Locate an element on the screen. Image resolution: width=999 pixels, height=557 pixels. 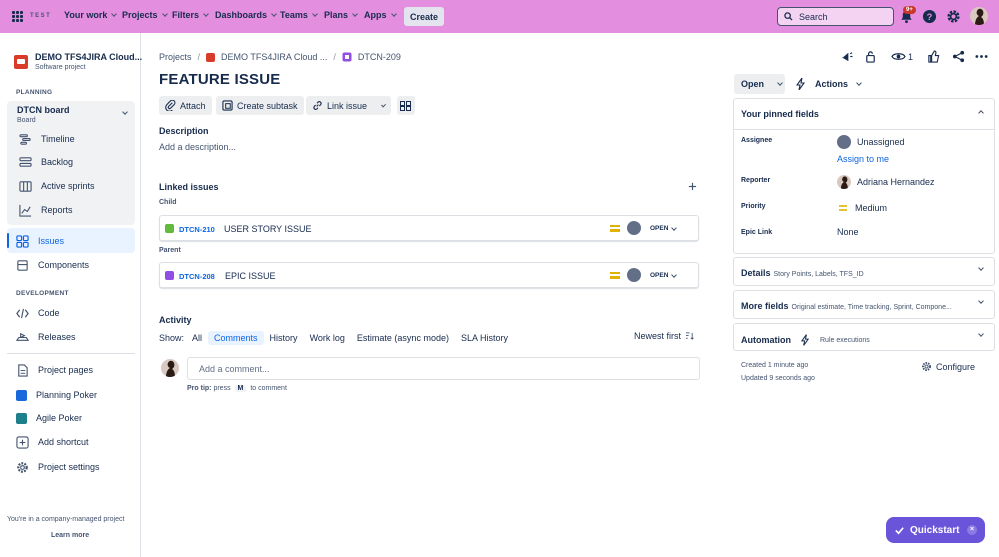
sort-icon is located at coordinates (689, 336).